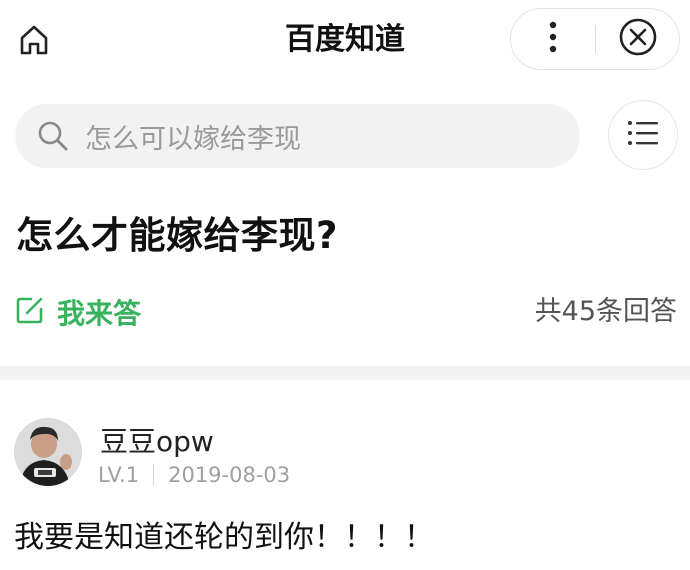 The width and height of the screenshot is (690, 570). I want to click on write-answer-label: 我来答, so click(99, 313).